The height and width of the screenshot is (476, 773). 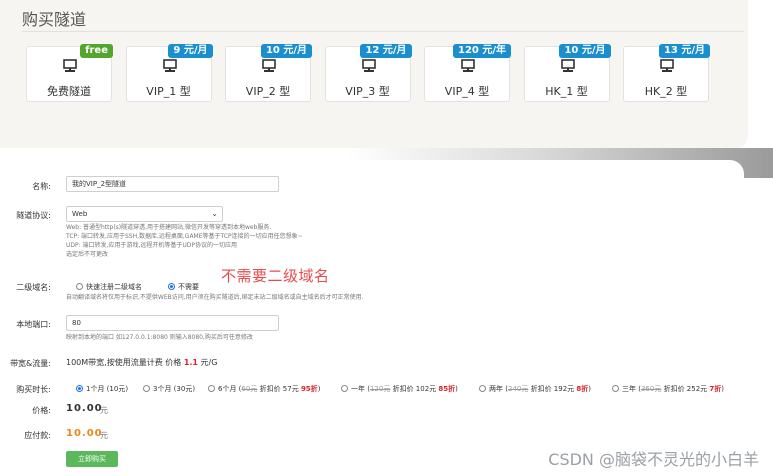 I want to click on plan-label: VIP_3 型, so click(x=367, y=91).